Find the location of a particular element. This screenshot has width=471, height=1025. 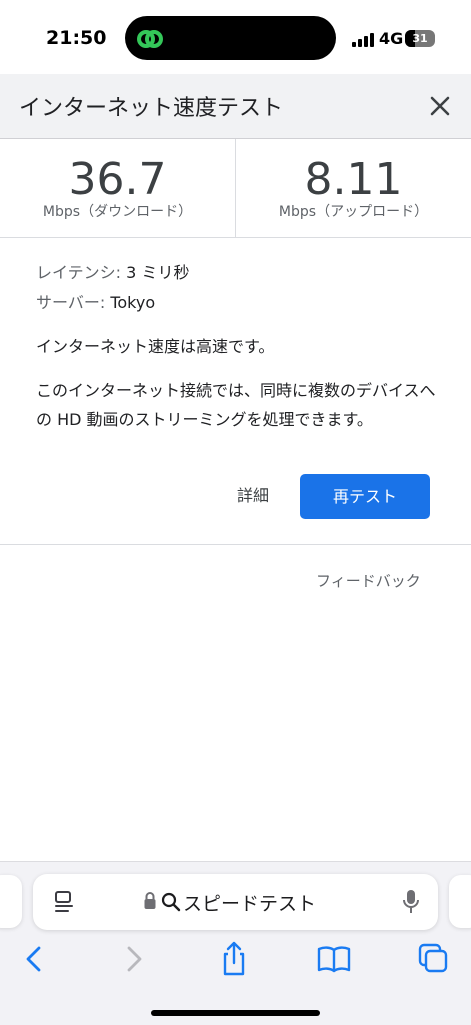

latency-value: 3 ミリ秒 is located at coordinates (158, 272).